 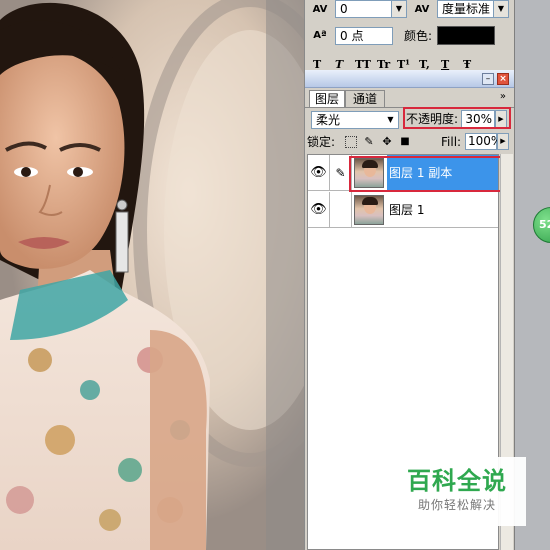 What do you see at coordinates (365, 99) in the screenshot?
I see `tab-channels: 通道` at bounding box center [365, 99].